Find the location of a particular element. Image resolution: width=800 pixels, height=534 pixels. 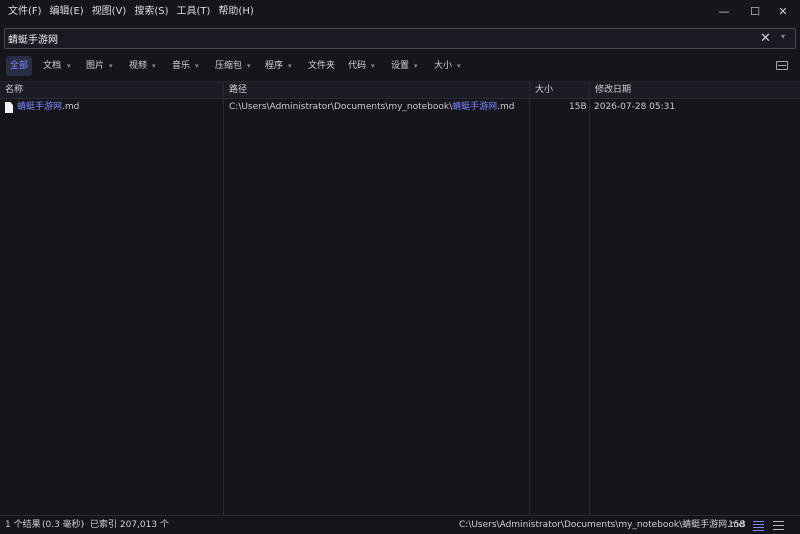

column-header-size: 大小 is located at coordinates (544, 90).